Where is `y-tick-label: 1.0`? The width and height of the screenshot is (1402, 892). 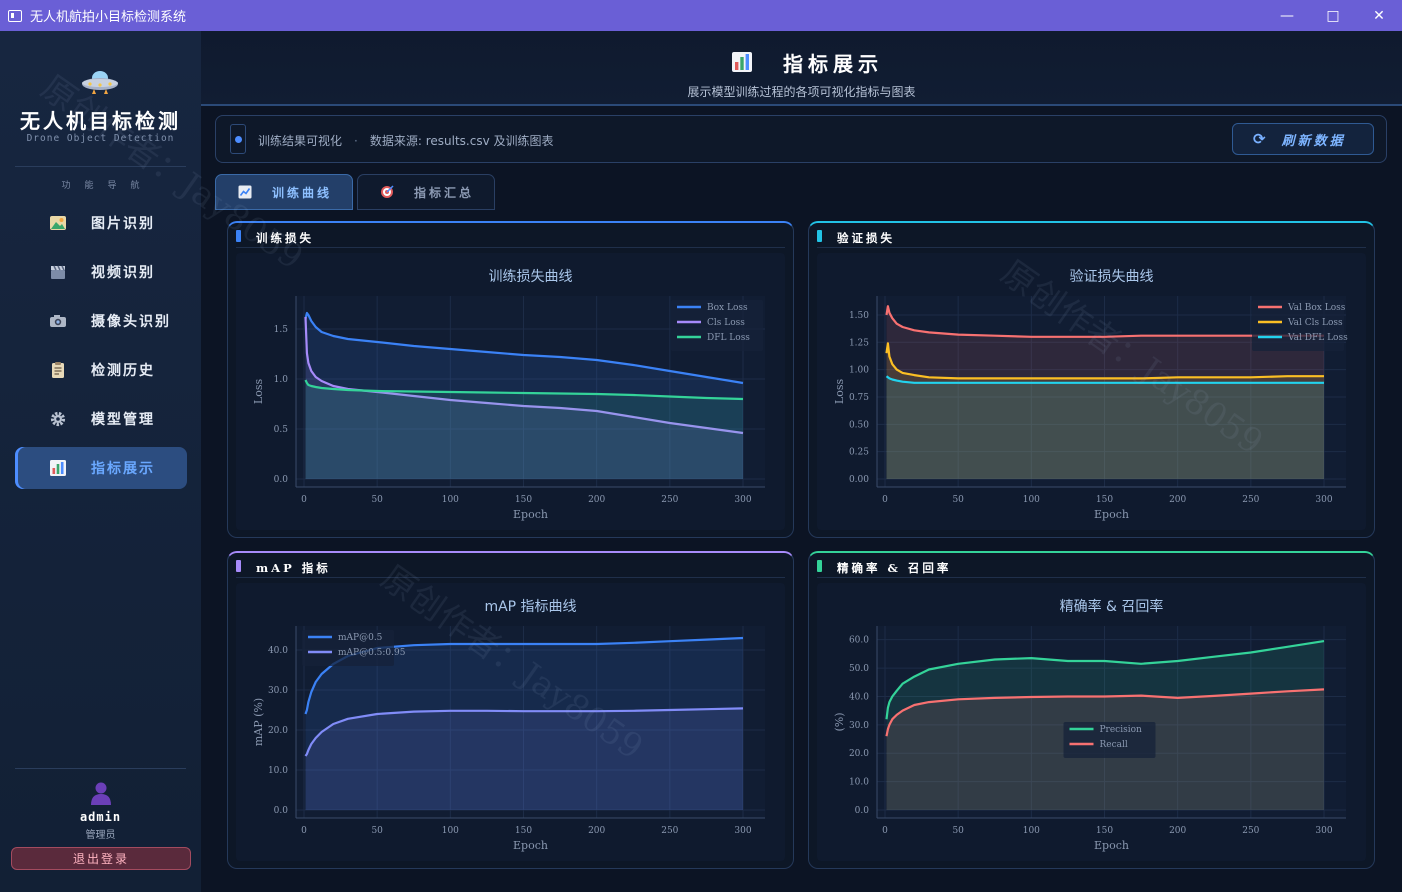 y-tick-label: 1.0 is located at coordinates (281, 380).